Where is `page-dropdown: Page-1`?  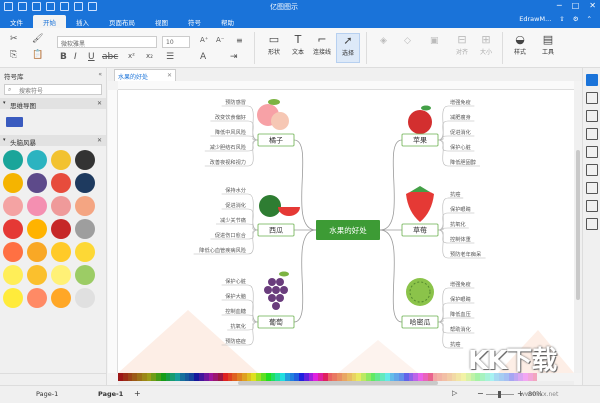 page-dropdown: Page-1 is located at coordinates (47, 394).